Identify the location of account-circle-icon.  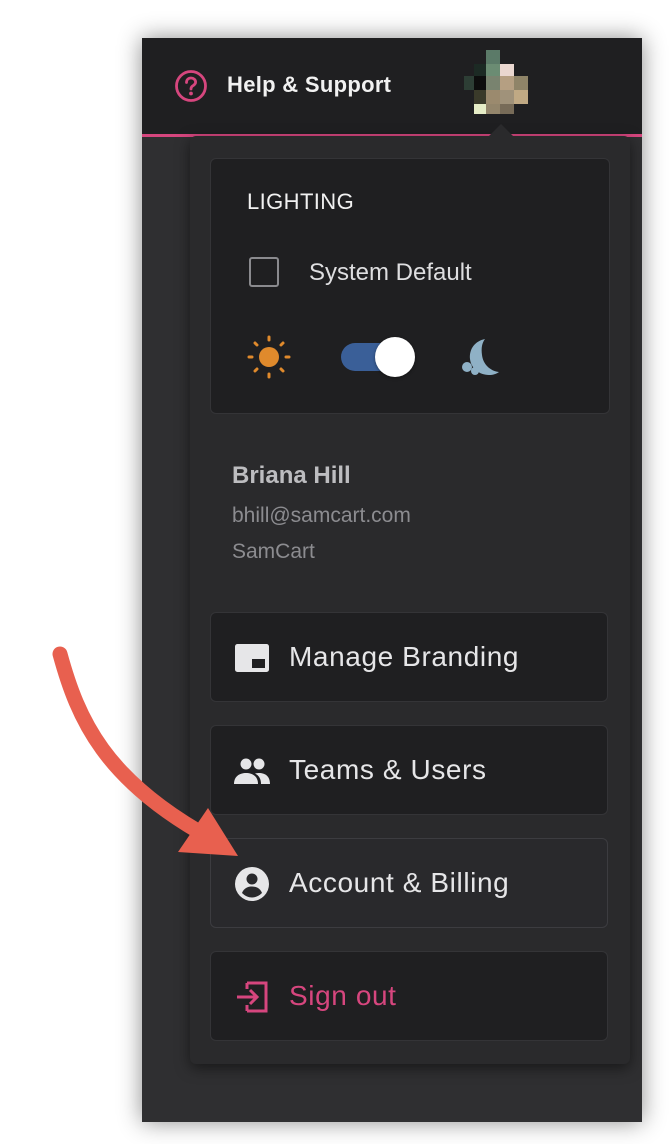
(252, 884).